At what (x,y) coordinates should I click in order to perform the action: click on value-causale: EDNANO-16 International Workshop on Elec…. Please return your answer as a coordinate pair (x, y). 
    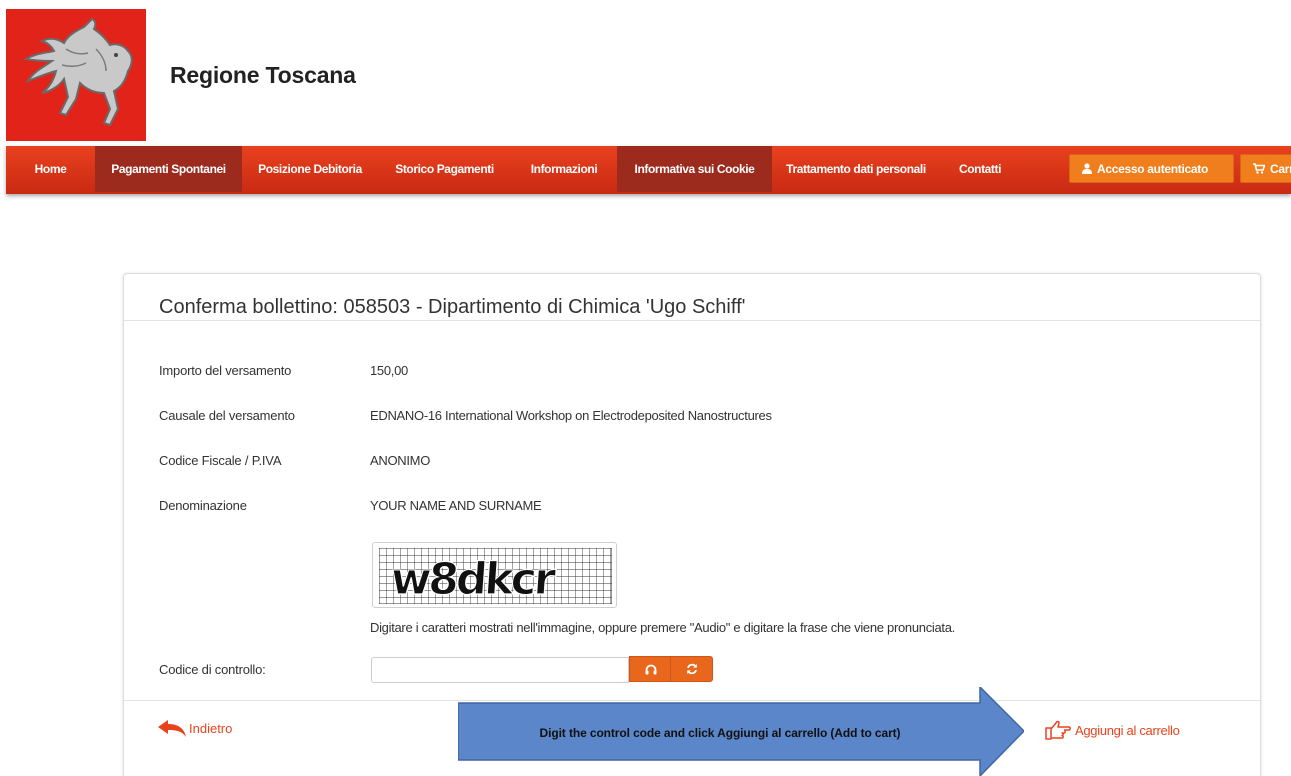
    Looking at the image, I should click on (571, 415).